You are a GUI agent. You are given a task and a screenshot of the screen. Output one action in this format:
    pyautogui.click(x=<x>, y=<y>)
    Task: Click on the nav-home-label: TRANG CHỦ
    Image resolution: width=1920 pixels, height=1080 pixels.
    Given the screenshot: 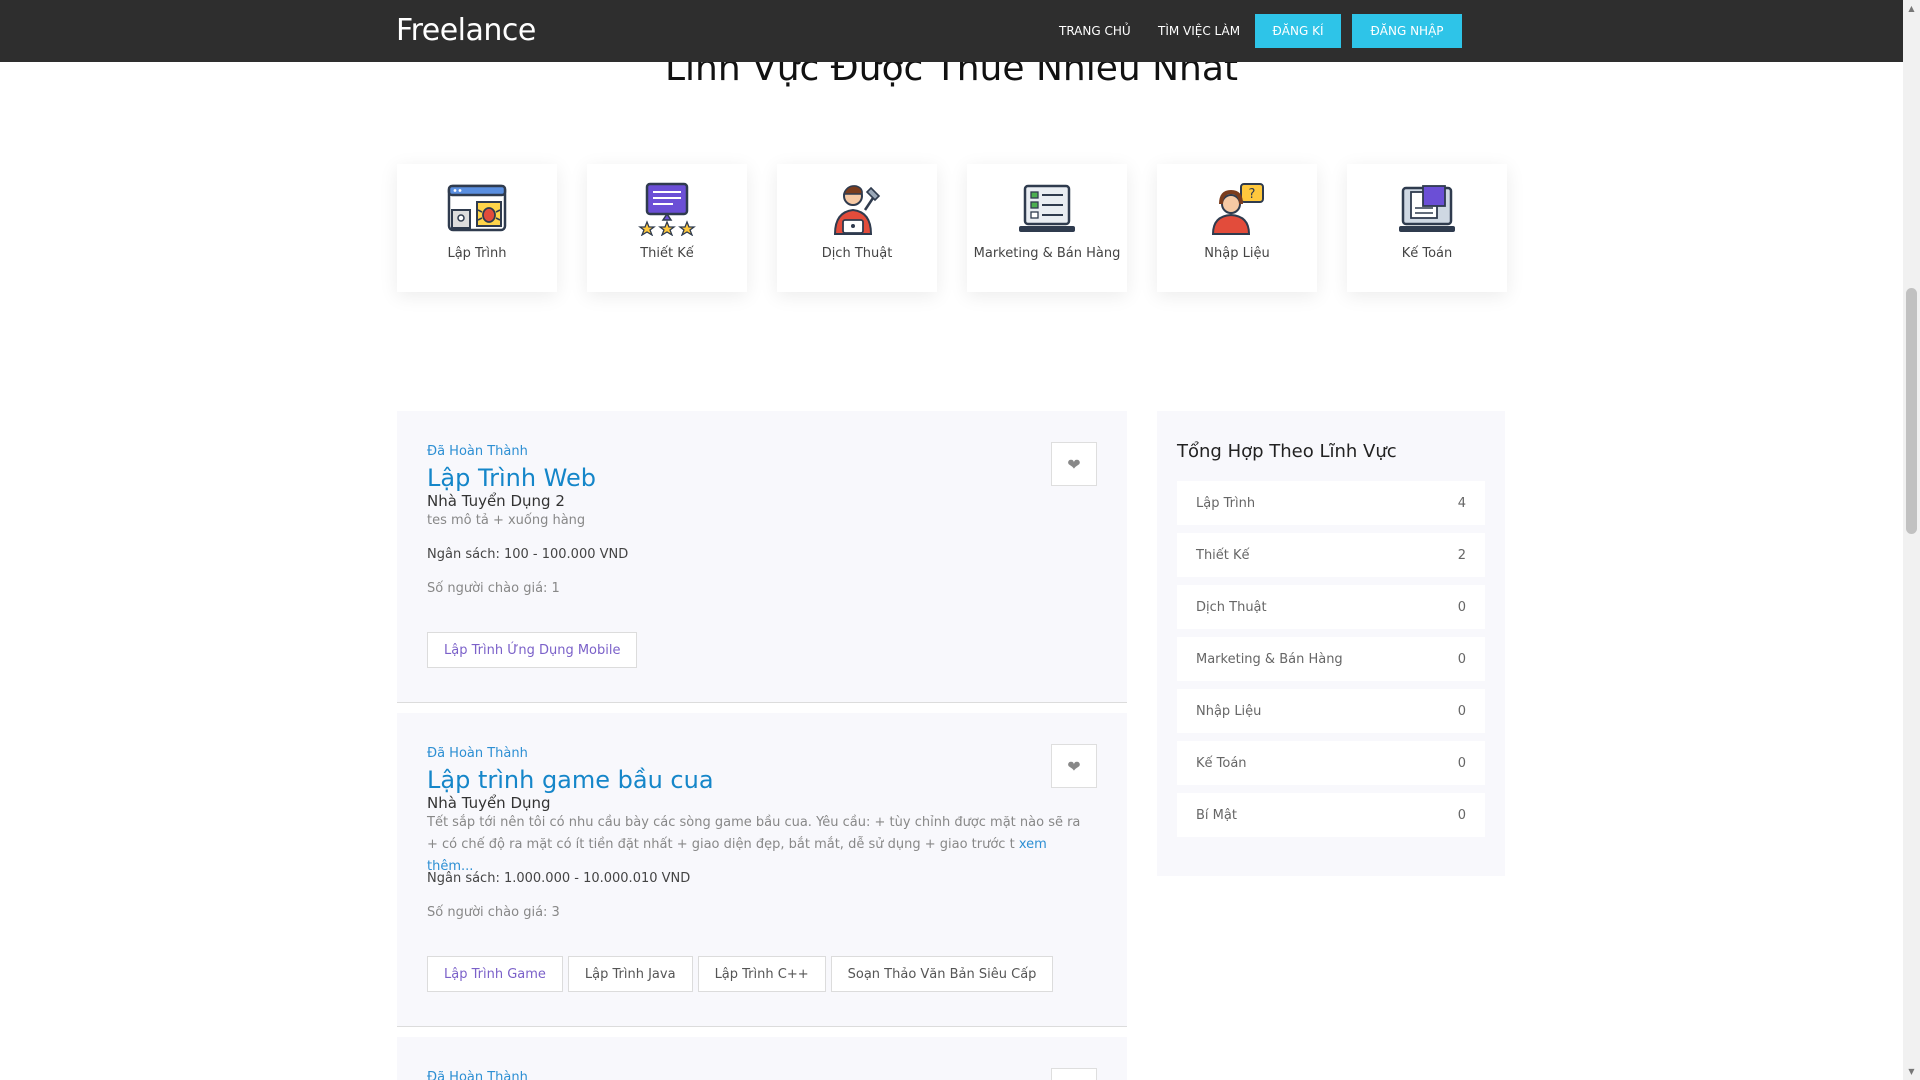 What is the action you would take?
    pyautogui.click(x=1095, y=31)
    